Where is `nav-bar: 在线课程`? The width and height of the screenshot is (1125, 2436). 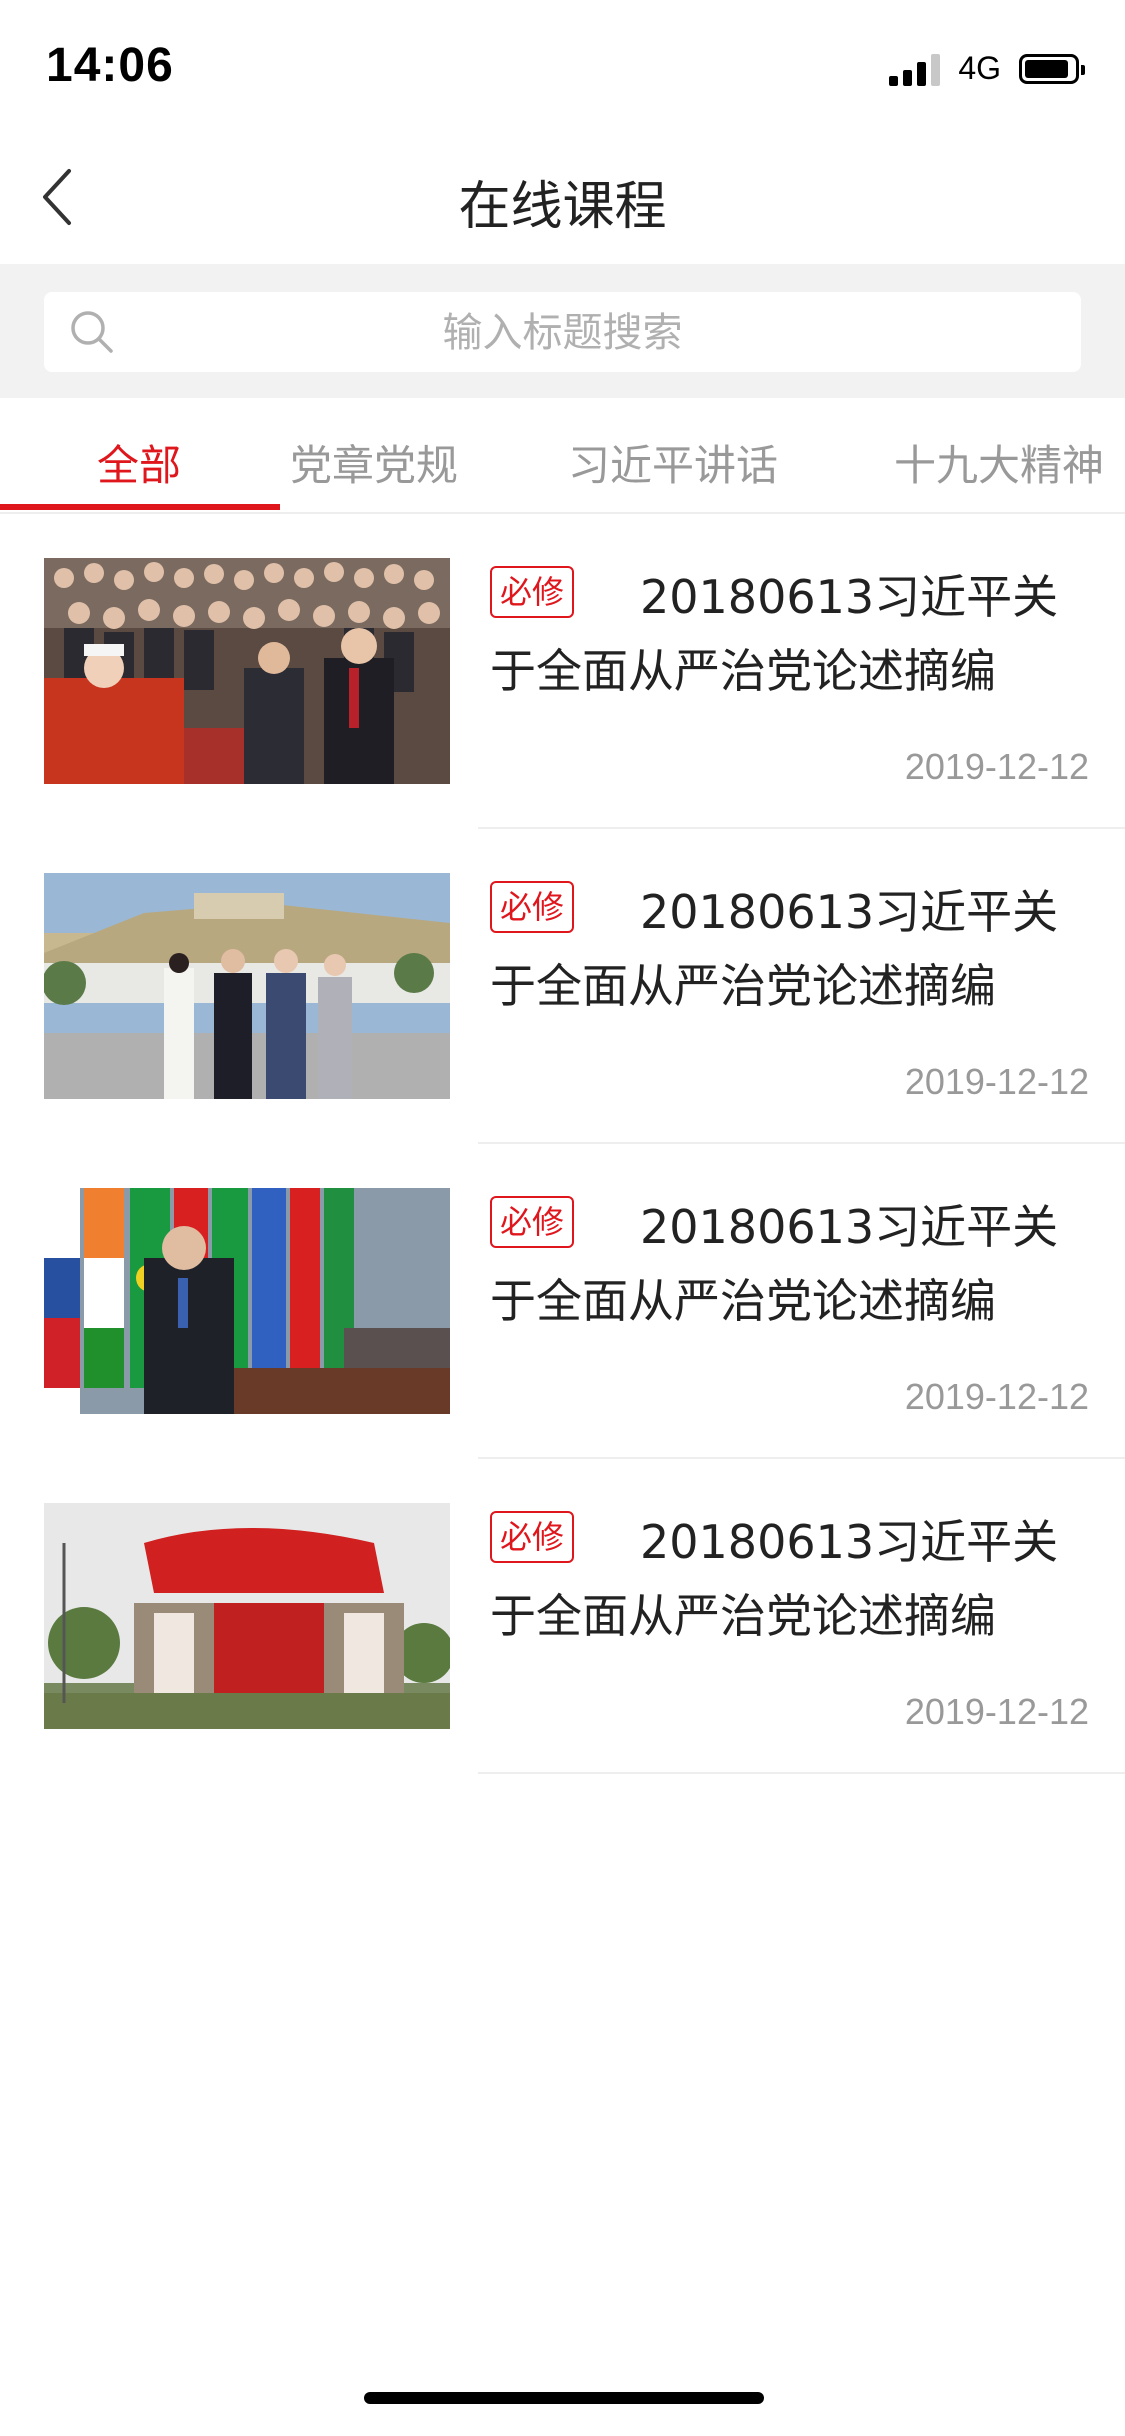 nav-bar: 在线课程 is located at coordinates (562, 198).